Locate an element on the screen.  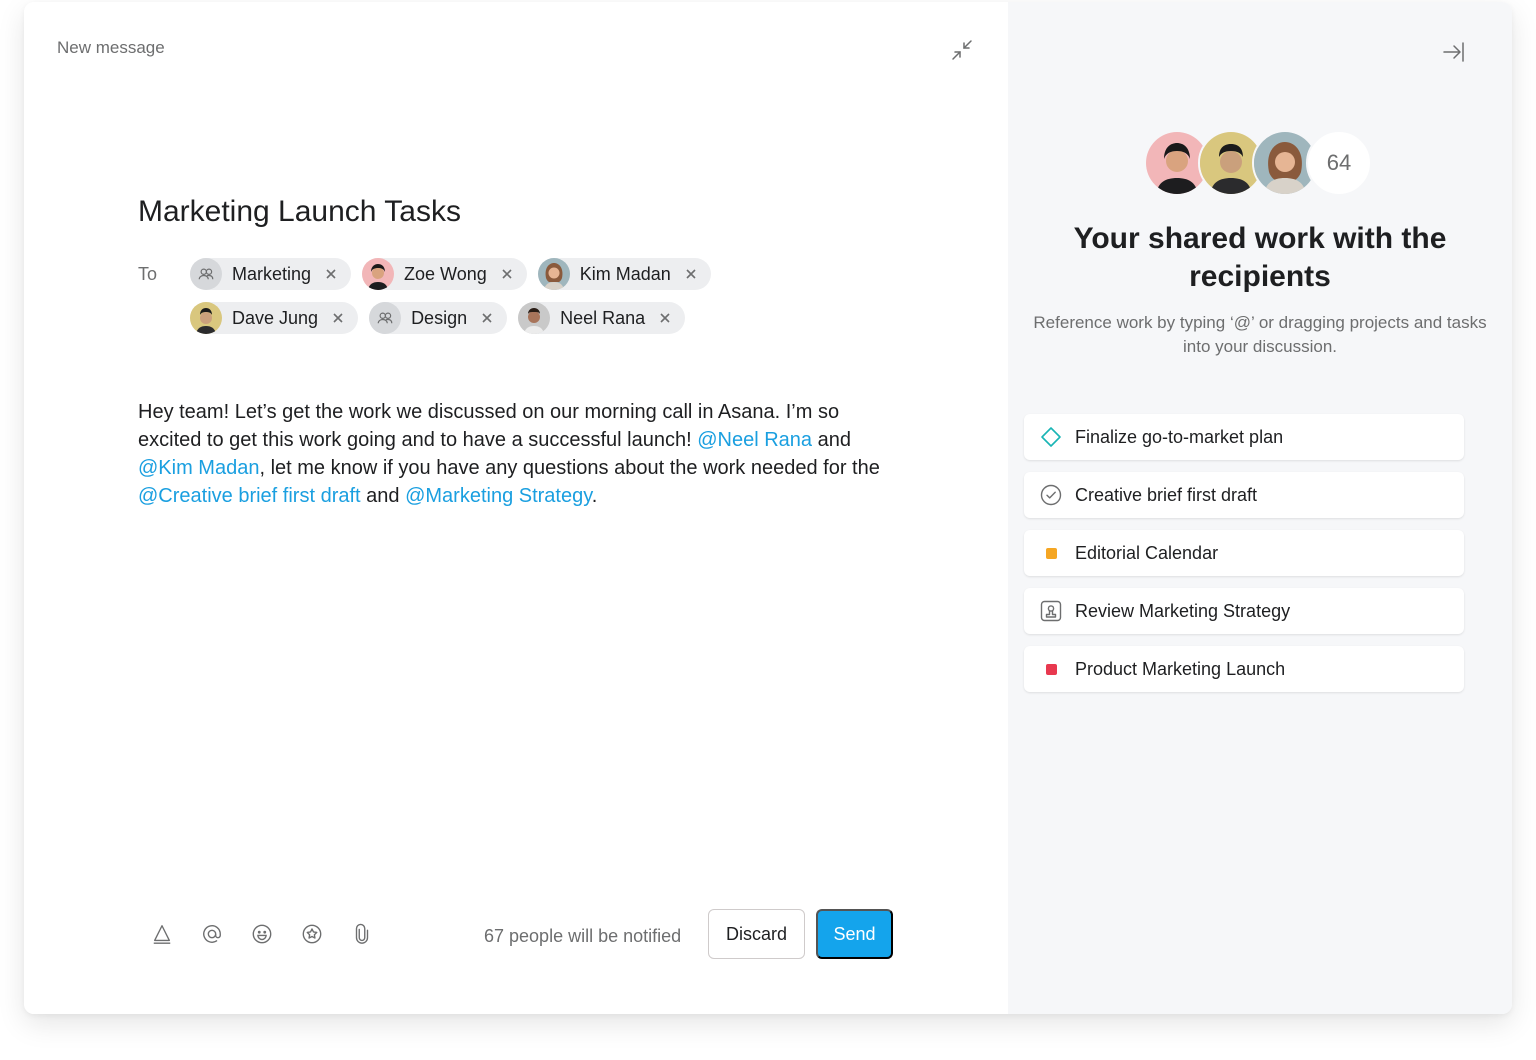
discard-button: Discard is located at coordinates (756, 934).